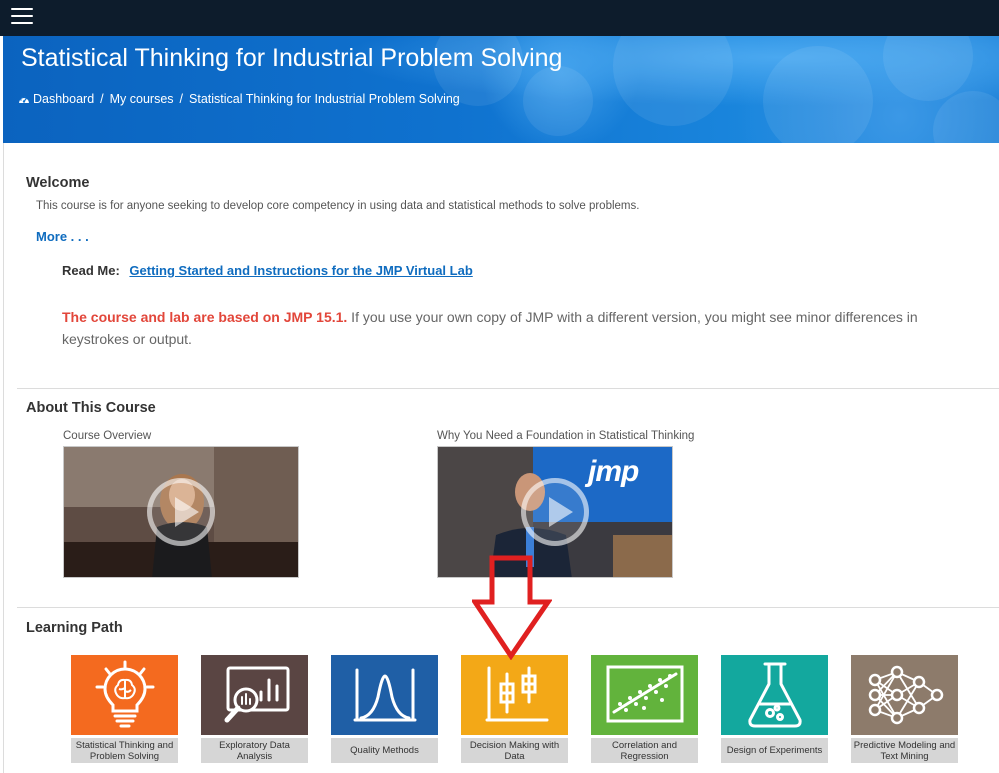 The image size is (999, 773). I want to click on module-label: Predictive Modeling and Text Mining, so click(904, 750).